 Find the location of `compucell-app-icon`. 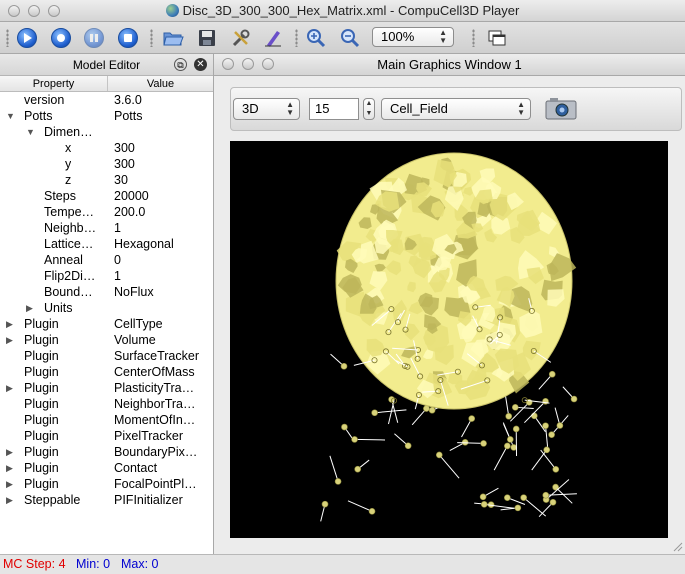

compucell-app-icon is located at coordinates (172, 10).